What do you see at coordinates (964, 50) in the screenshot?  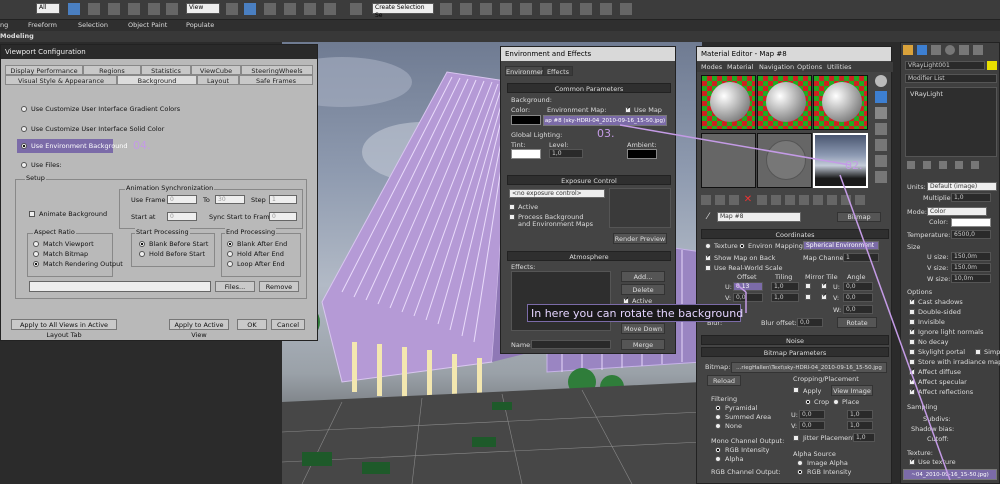 I see `display-tab-icon` at bounding box center [964, 50].